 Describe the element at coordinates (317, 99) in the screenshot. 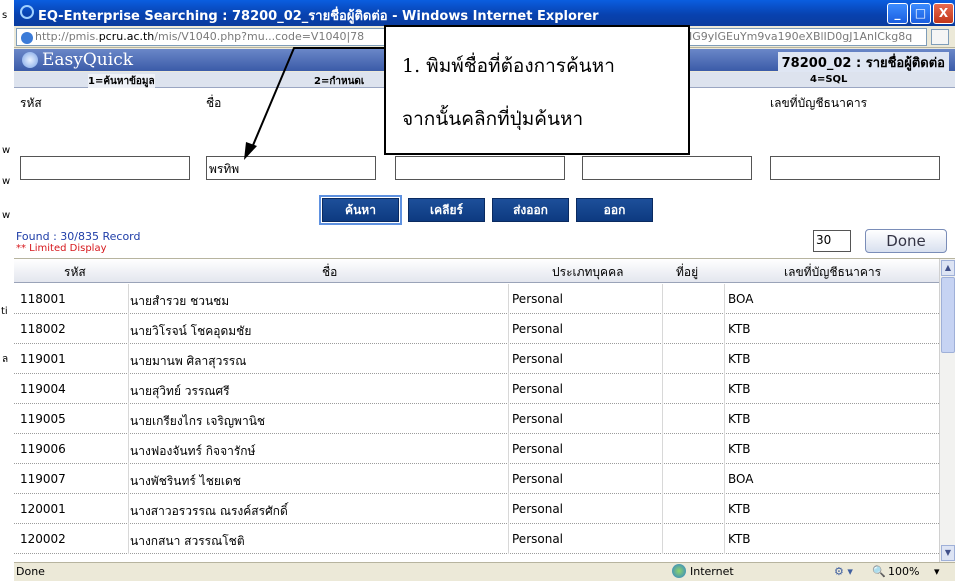

I see `callout-arrow-line` at that location.